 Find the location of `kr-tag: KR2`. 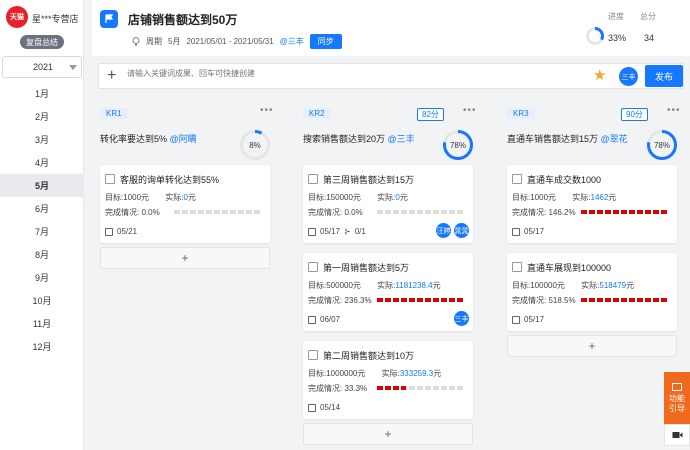

kr-tag: KR2 is located at coordinates (317, 113).